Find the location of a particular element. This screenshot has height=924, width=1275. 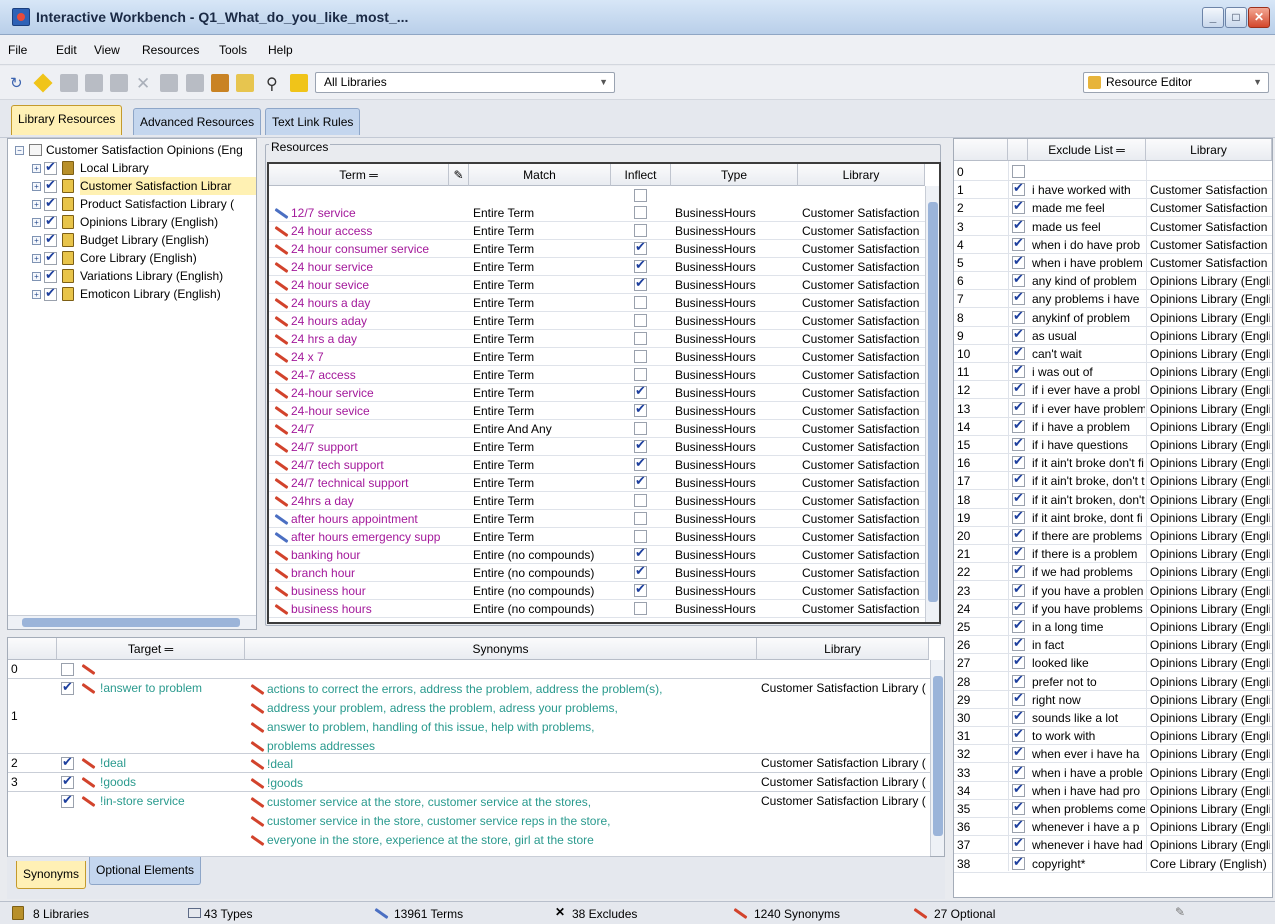

close-button: ✕ is located at coordinates (1259, 17).